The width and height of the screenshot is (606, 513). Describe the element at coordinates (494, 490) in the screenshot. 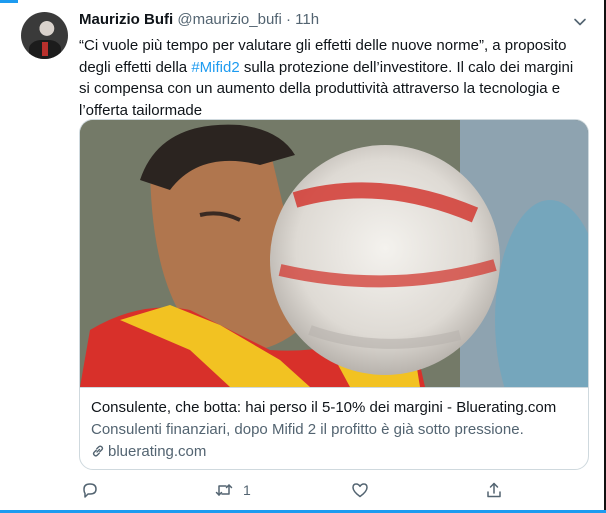

I see `share-icon` at that location.